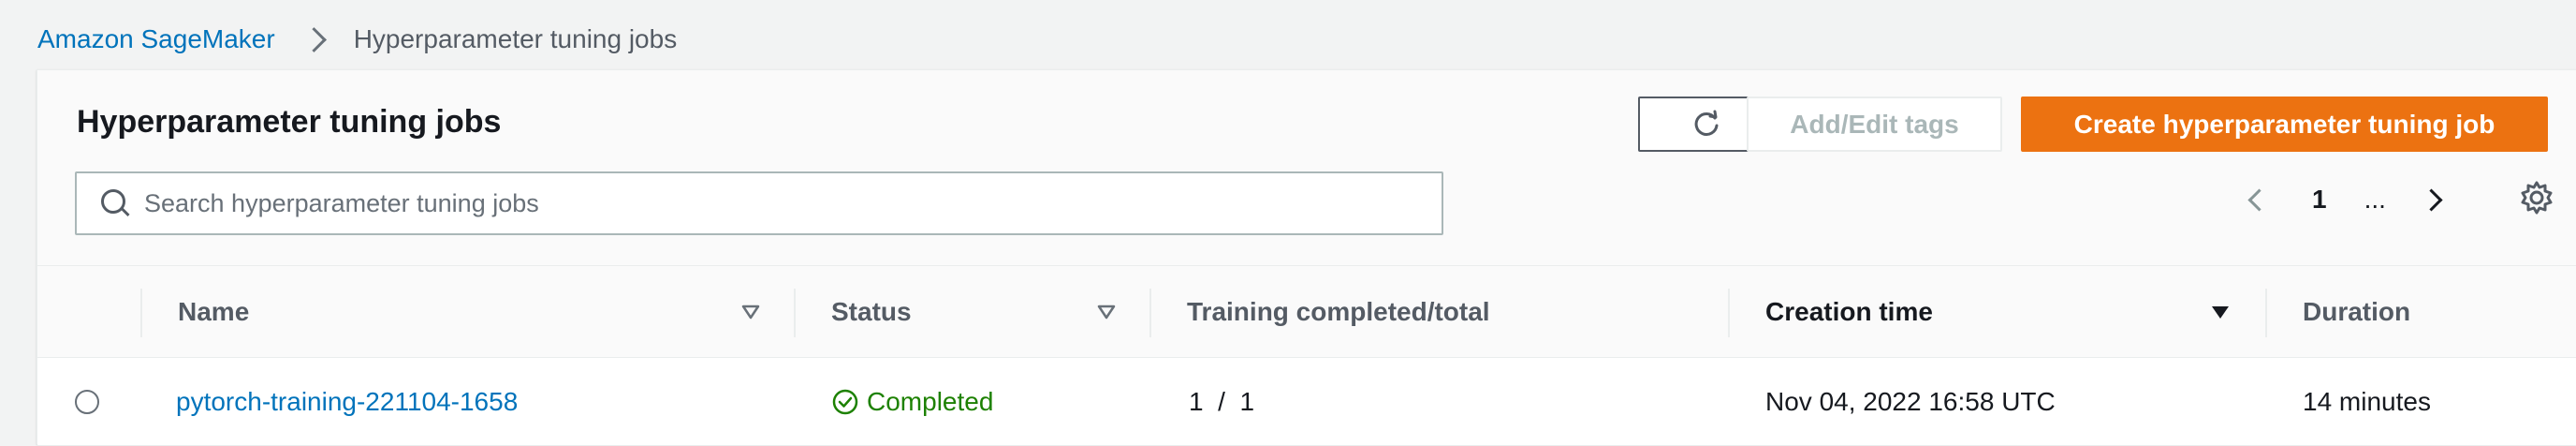 This screenshot has width=2576, height=446. Describe the element at coordinates (2536, 197) in the screenshot. I see `gear-icon` at that location.